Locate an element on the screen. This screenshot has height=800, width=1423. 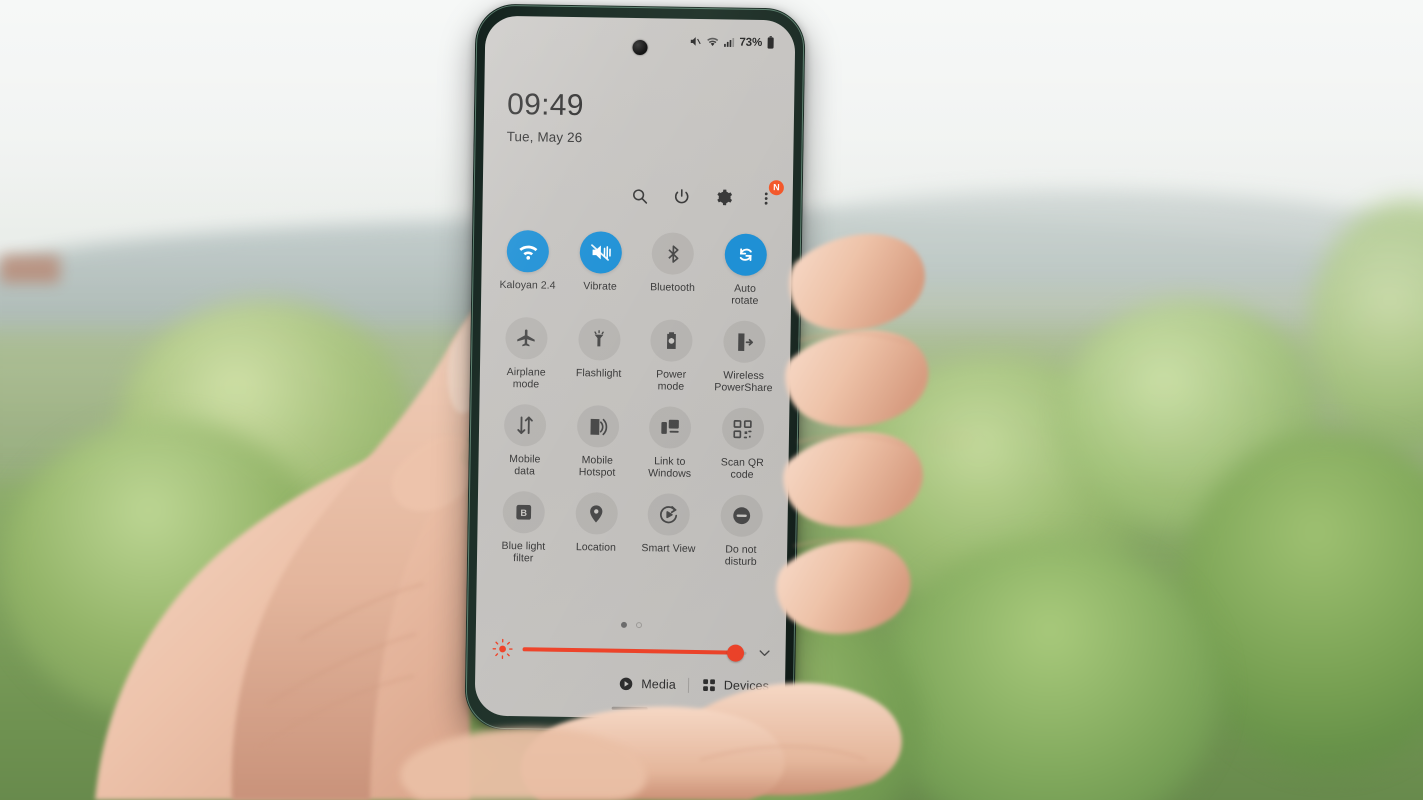
quick-tile-label: Flashlight is located at coordinates (598, 373).